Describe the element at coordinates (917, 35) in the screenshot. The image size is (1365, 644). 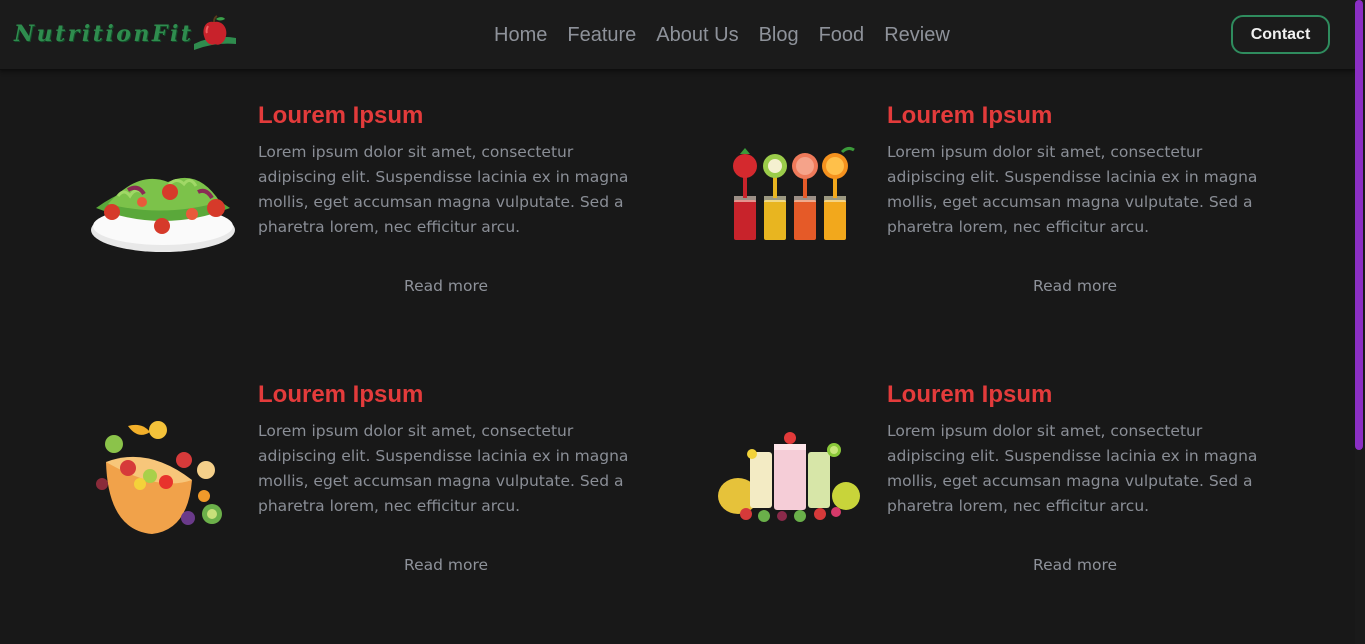
I see `nav-review: Review` at that location.